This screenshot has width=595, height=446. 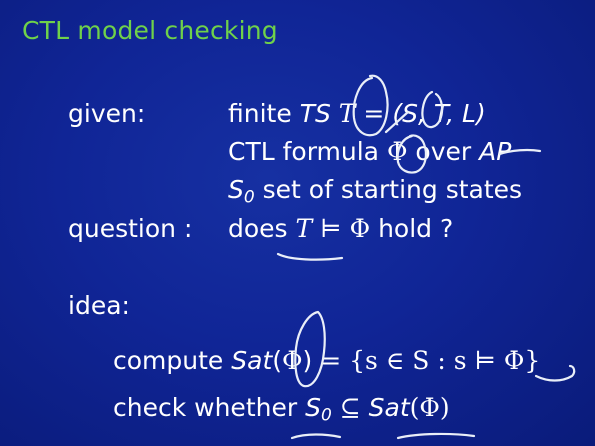 What do you see at coordinates (360, 228) in the screenshot?
I see `phi-symbol-q: Φ` at bounding box center [360, 228].